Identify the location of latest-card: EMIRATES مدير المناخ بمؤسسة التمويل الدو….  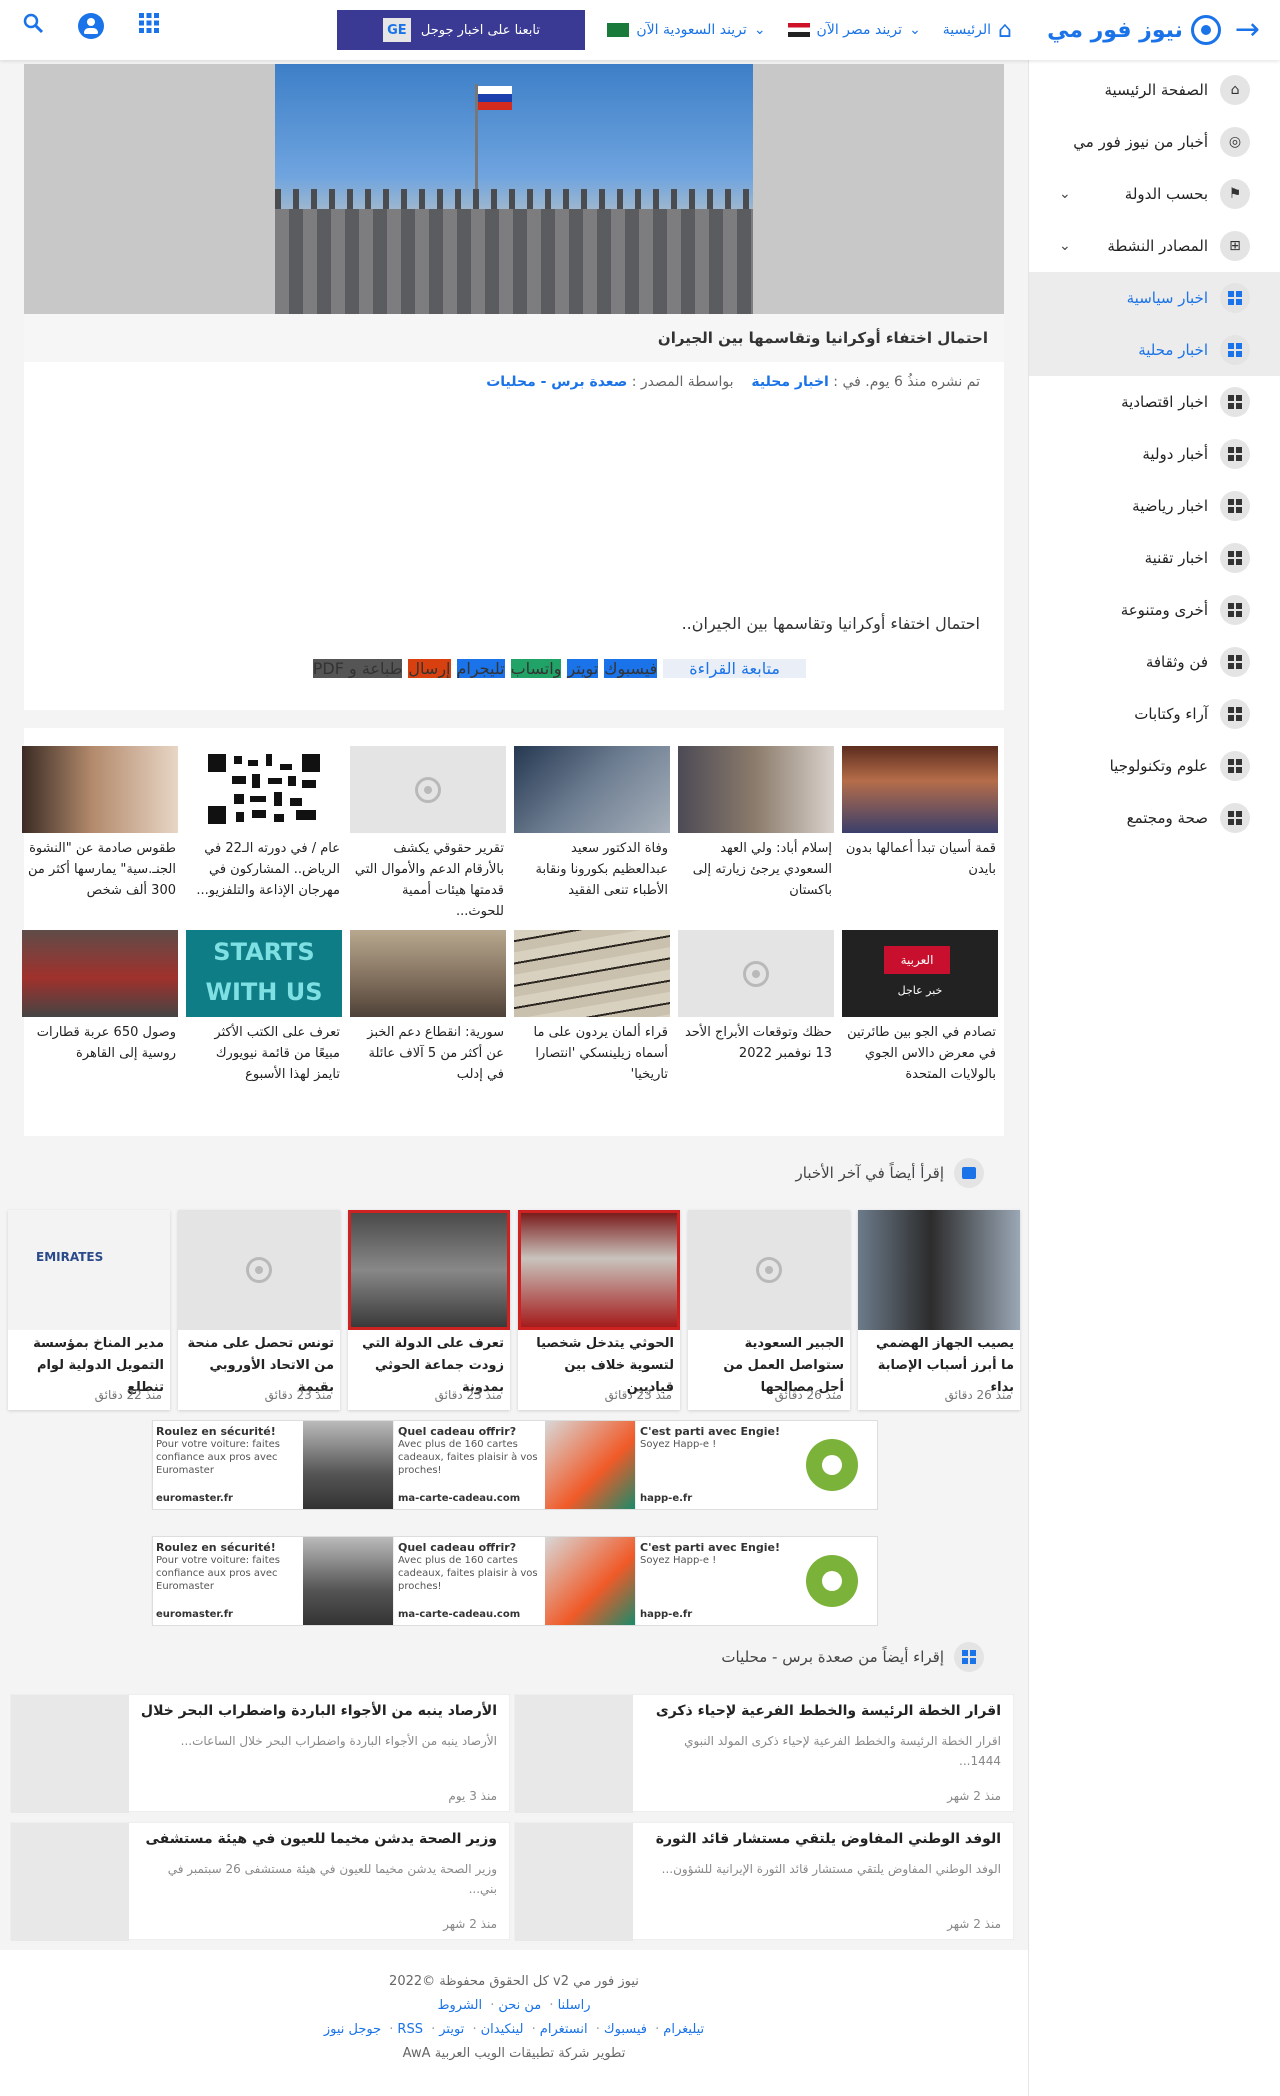
(89, 1310).